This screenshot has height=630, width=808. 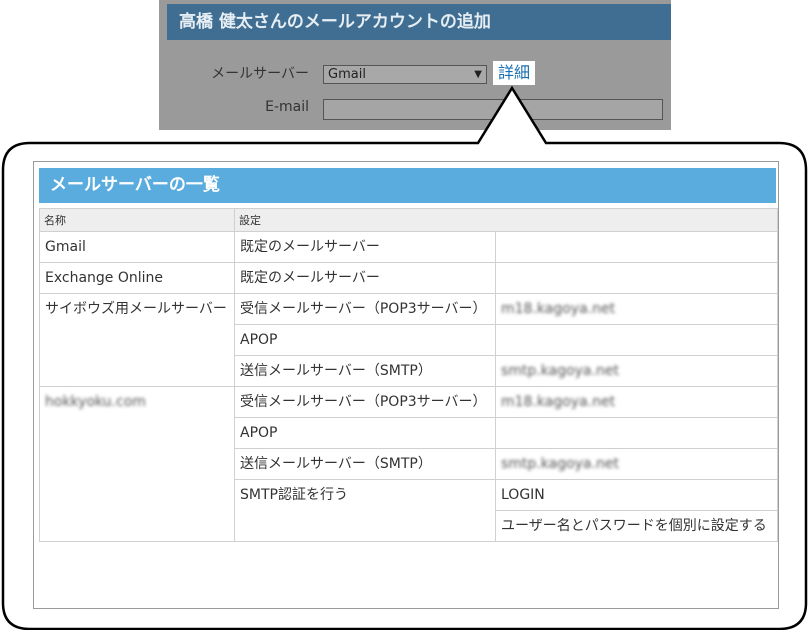 What do you see at coordinates (95, 402) in the screenshot?
I see `server-name-text: hokkyoku.com` at bounding box center [95, 402].